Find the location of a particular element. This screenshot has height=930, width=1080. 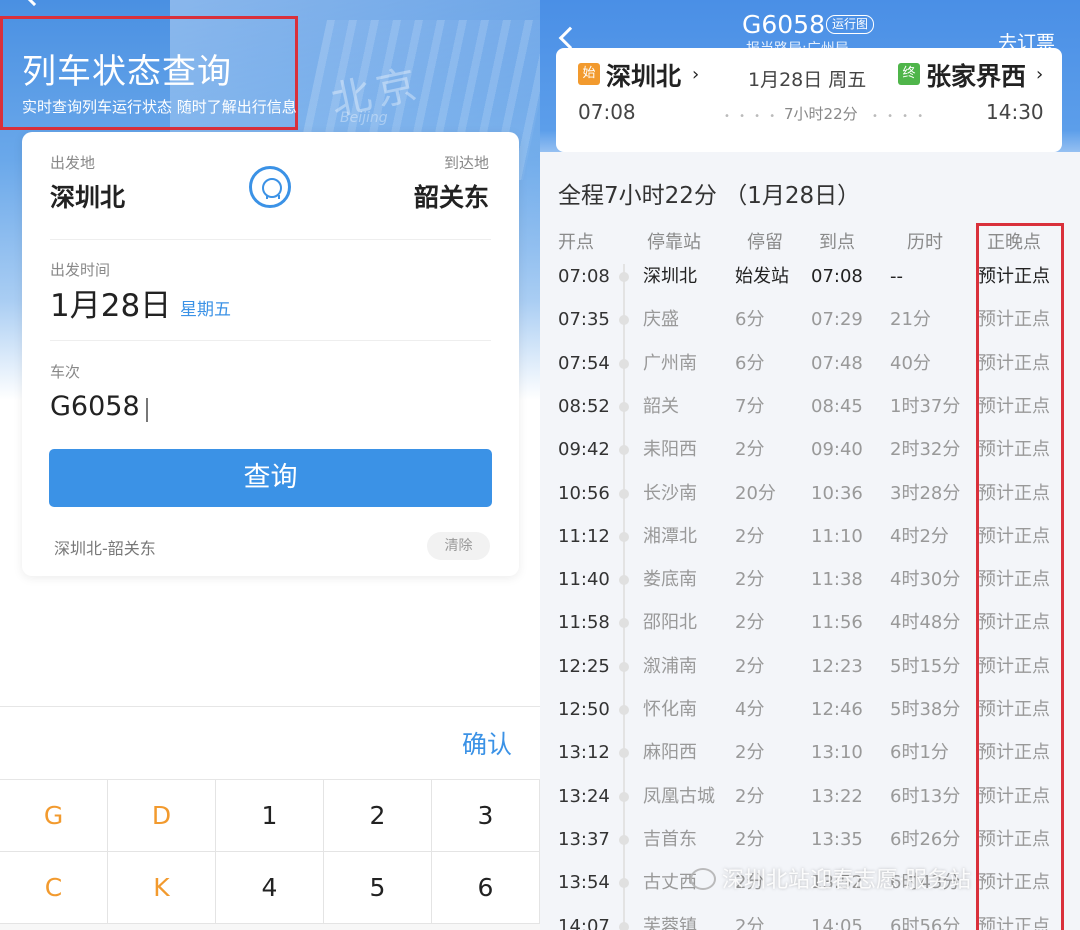

elapsed-time: 21分 is located at coordinates (910, 320).